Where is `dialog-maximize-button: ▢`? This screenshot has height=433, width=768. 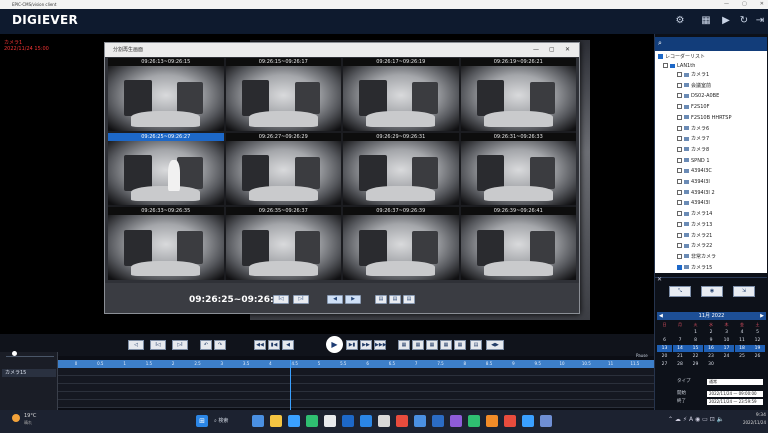
dialog-maximize-button: ▢ is located at coordinates (552, 50).